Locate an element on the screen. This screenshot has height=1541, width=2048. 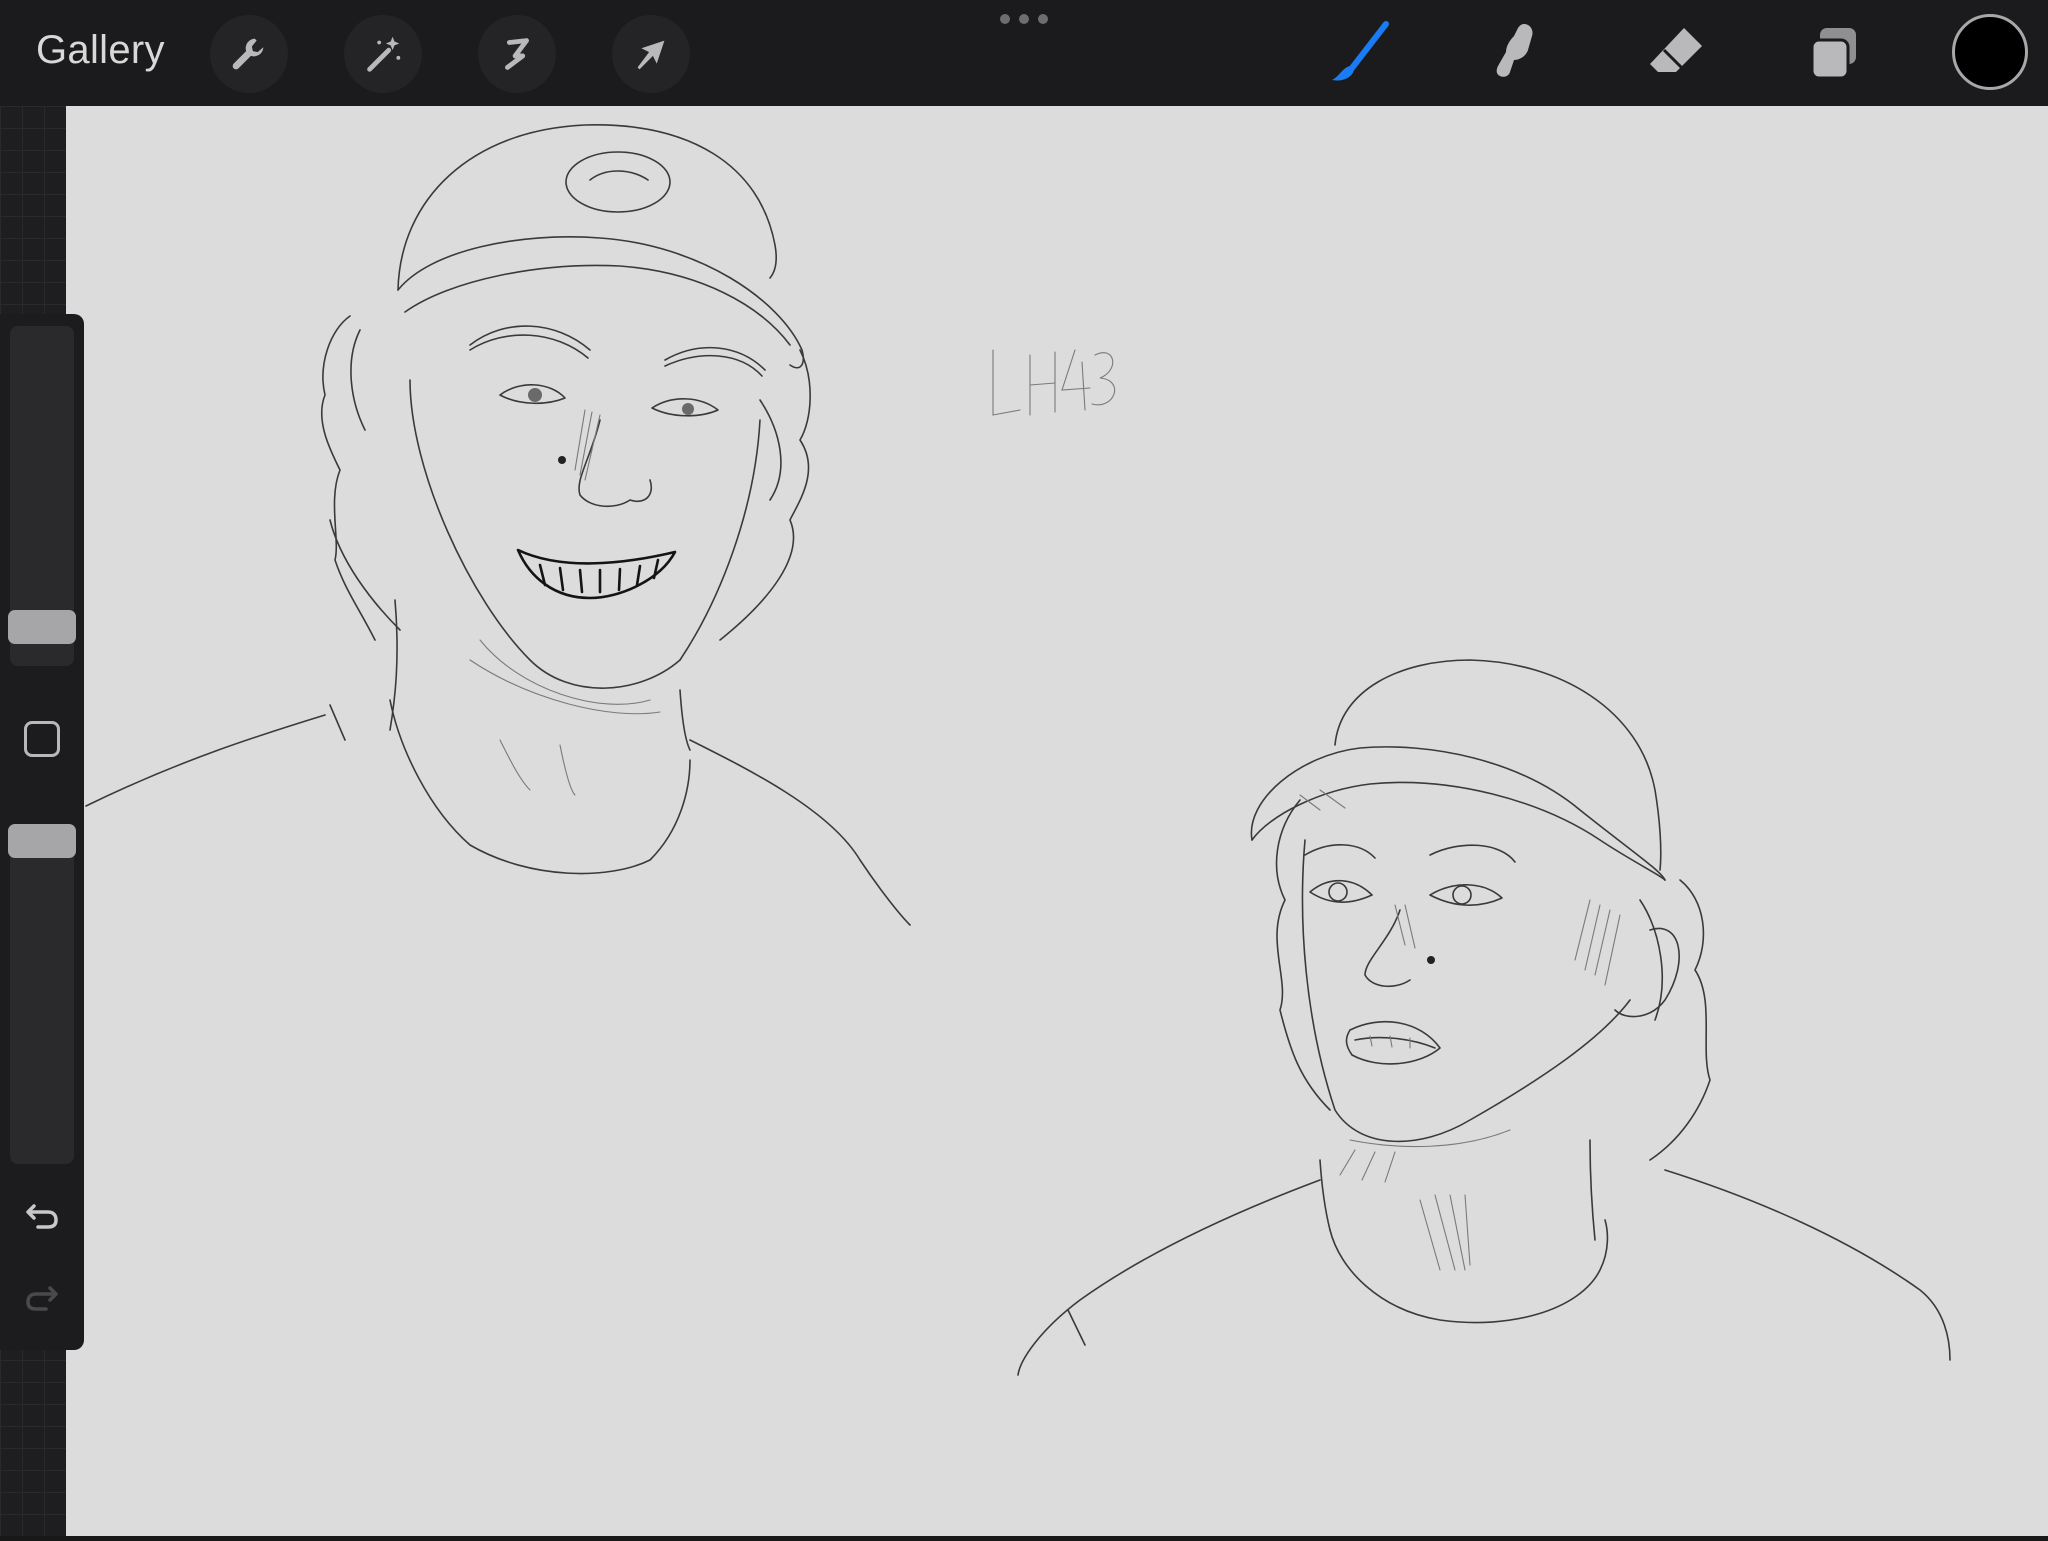
selection-s-icon is located at coordinates (517, 54).